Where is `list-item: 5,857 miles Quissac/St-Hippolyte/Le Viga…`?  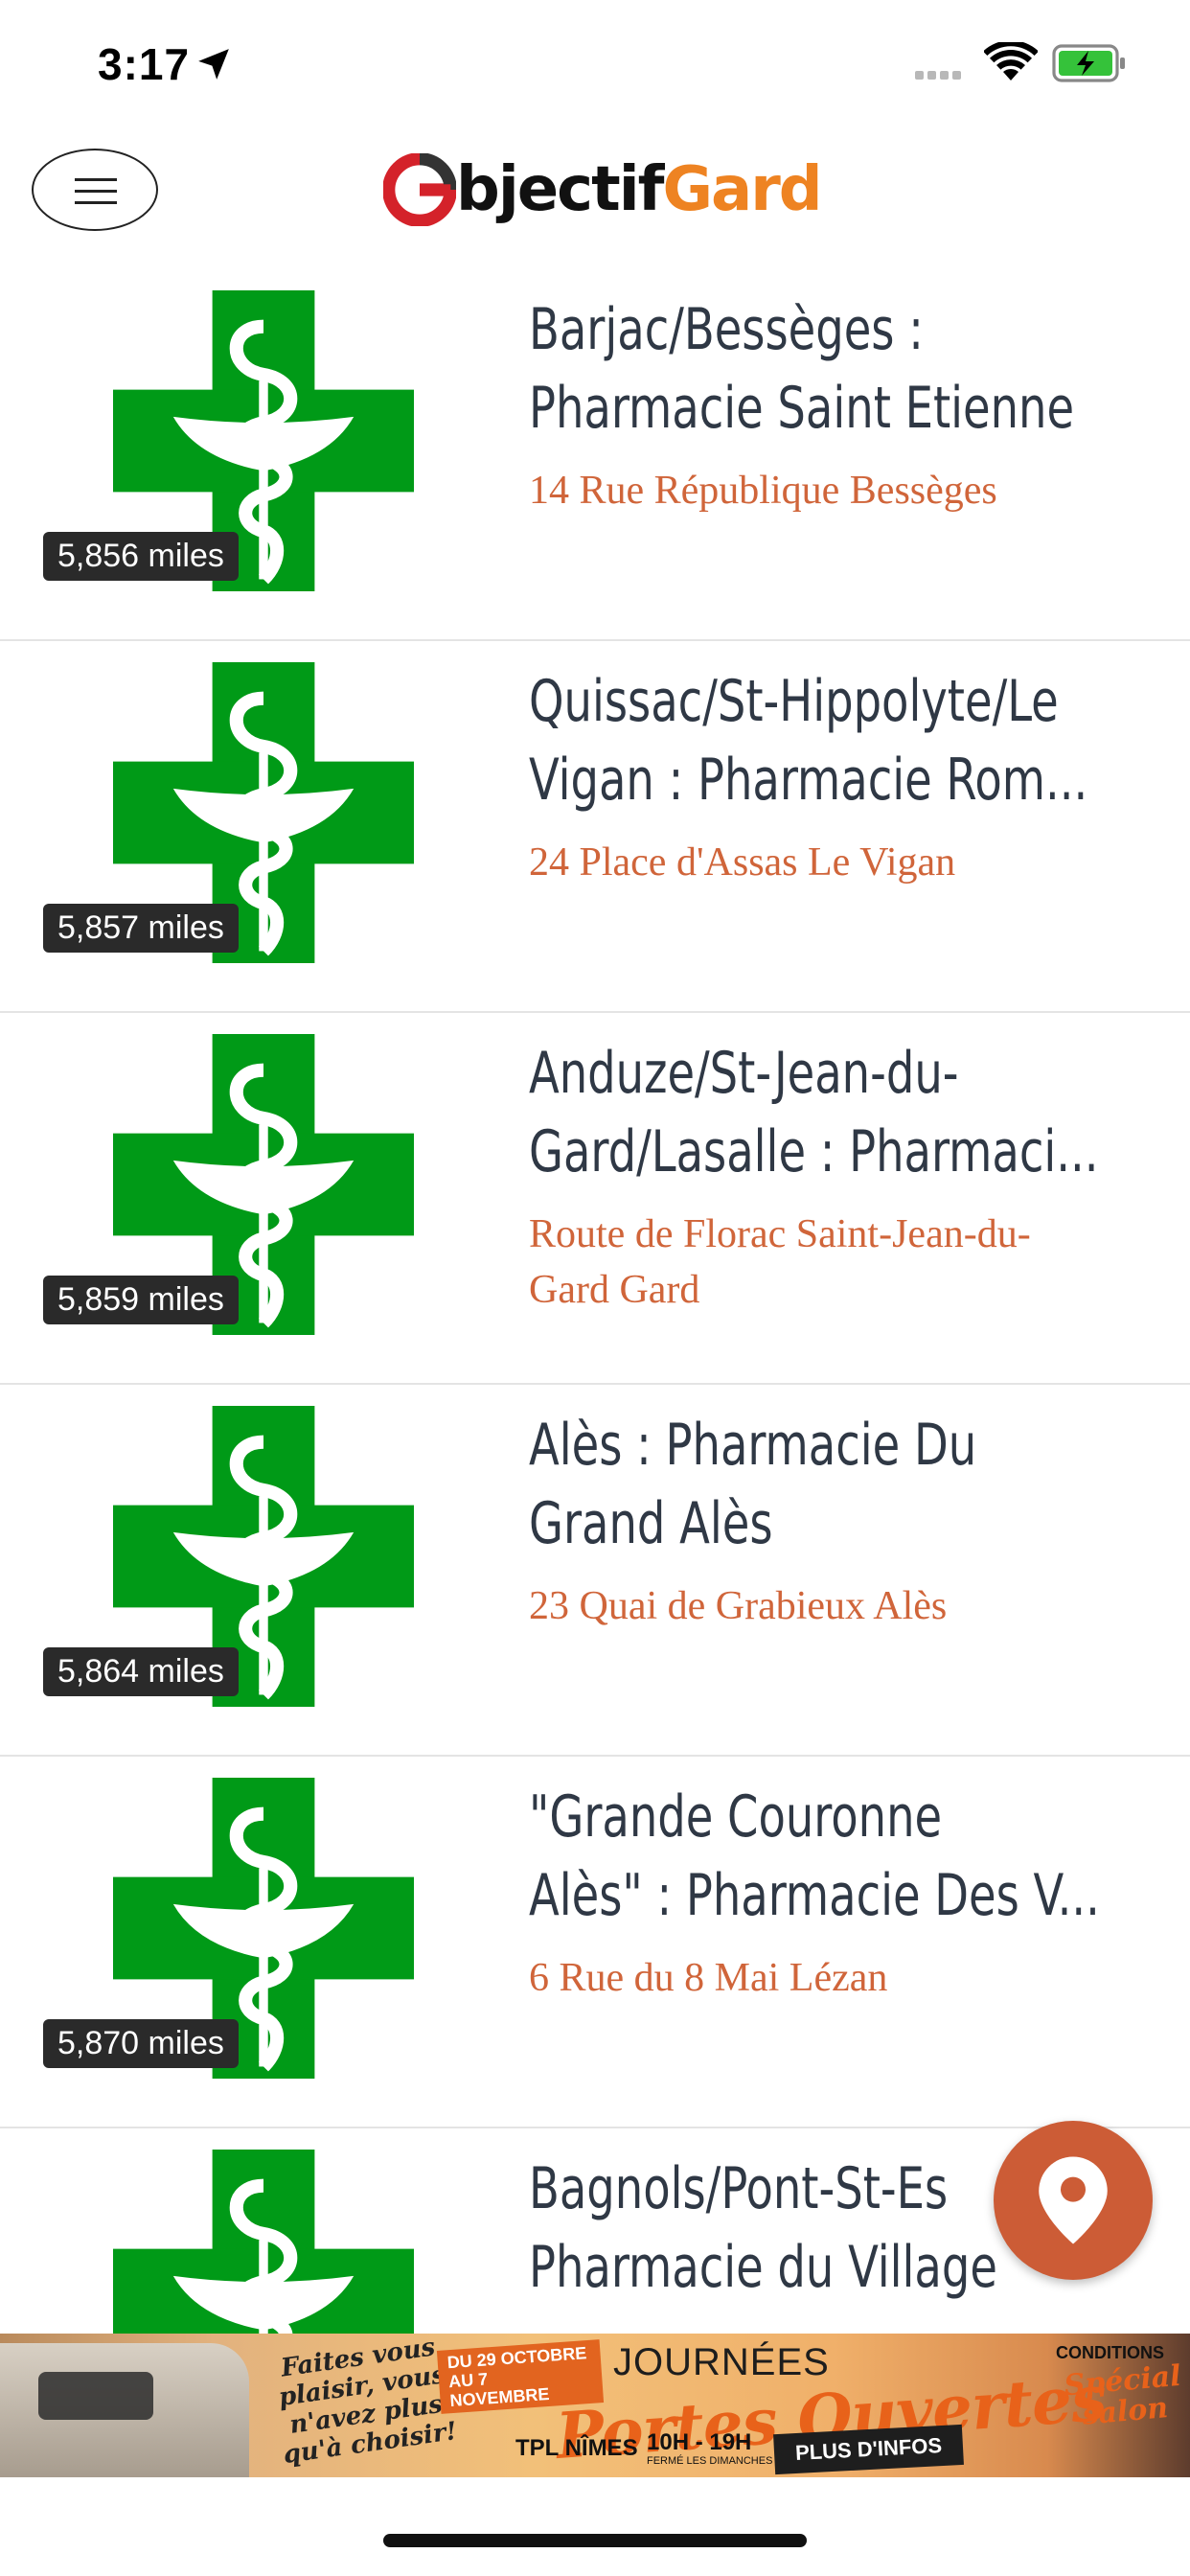
list-item: 5,857 miles Quissac/St-Hippolyte/Le Viga… is located at coordinates (595, 827).